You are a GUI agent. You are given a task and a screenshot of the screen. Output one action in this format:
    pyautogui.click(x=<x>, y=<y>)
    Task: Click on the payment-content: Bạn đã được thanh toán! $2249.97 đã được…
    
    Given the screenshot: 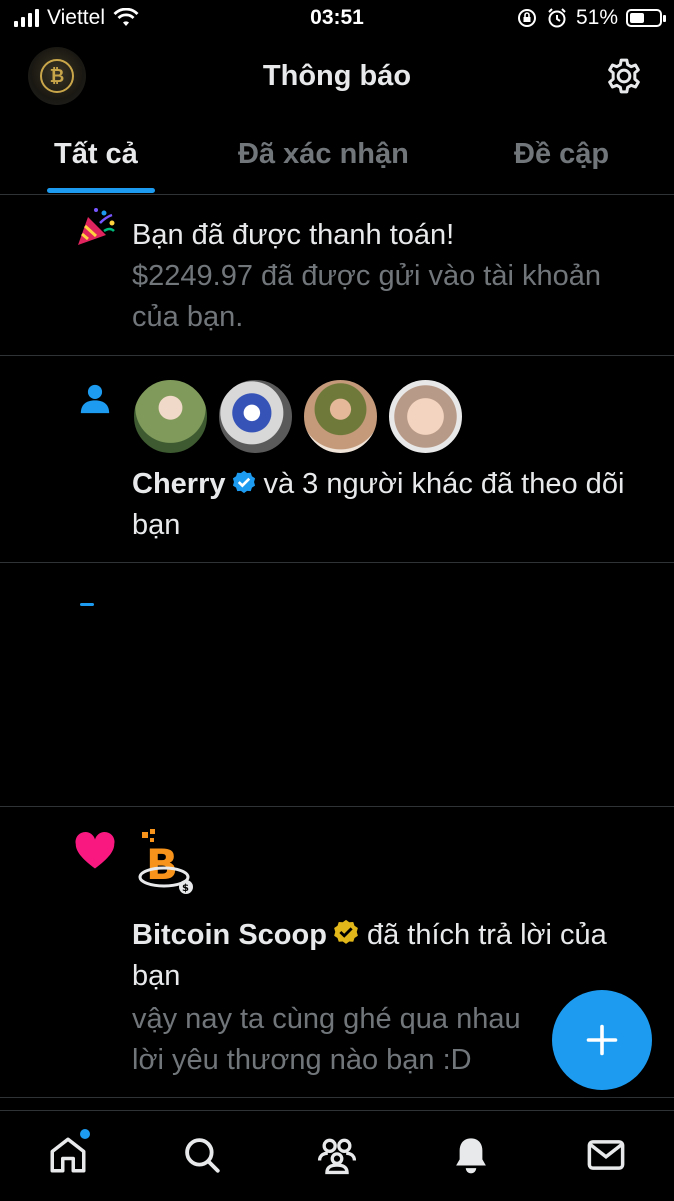 What is the action you would take?
    pyautogui.click(x=393, y=276)
    